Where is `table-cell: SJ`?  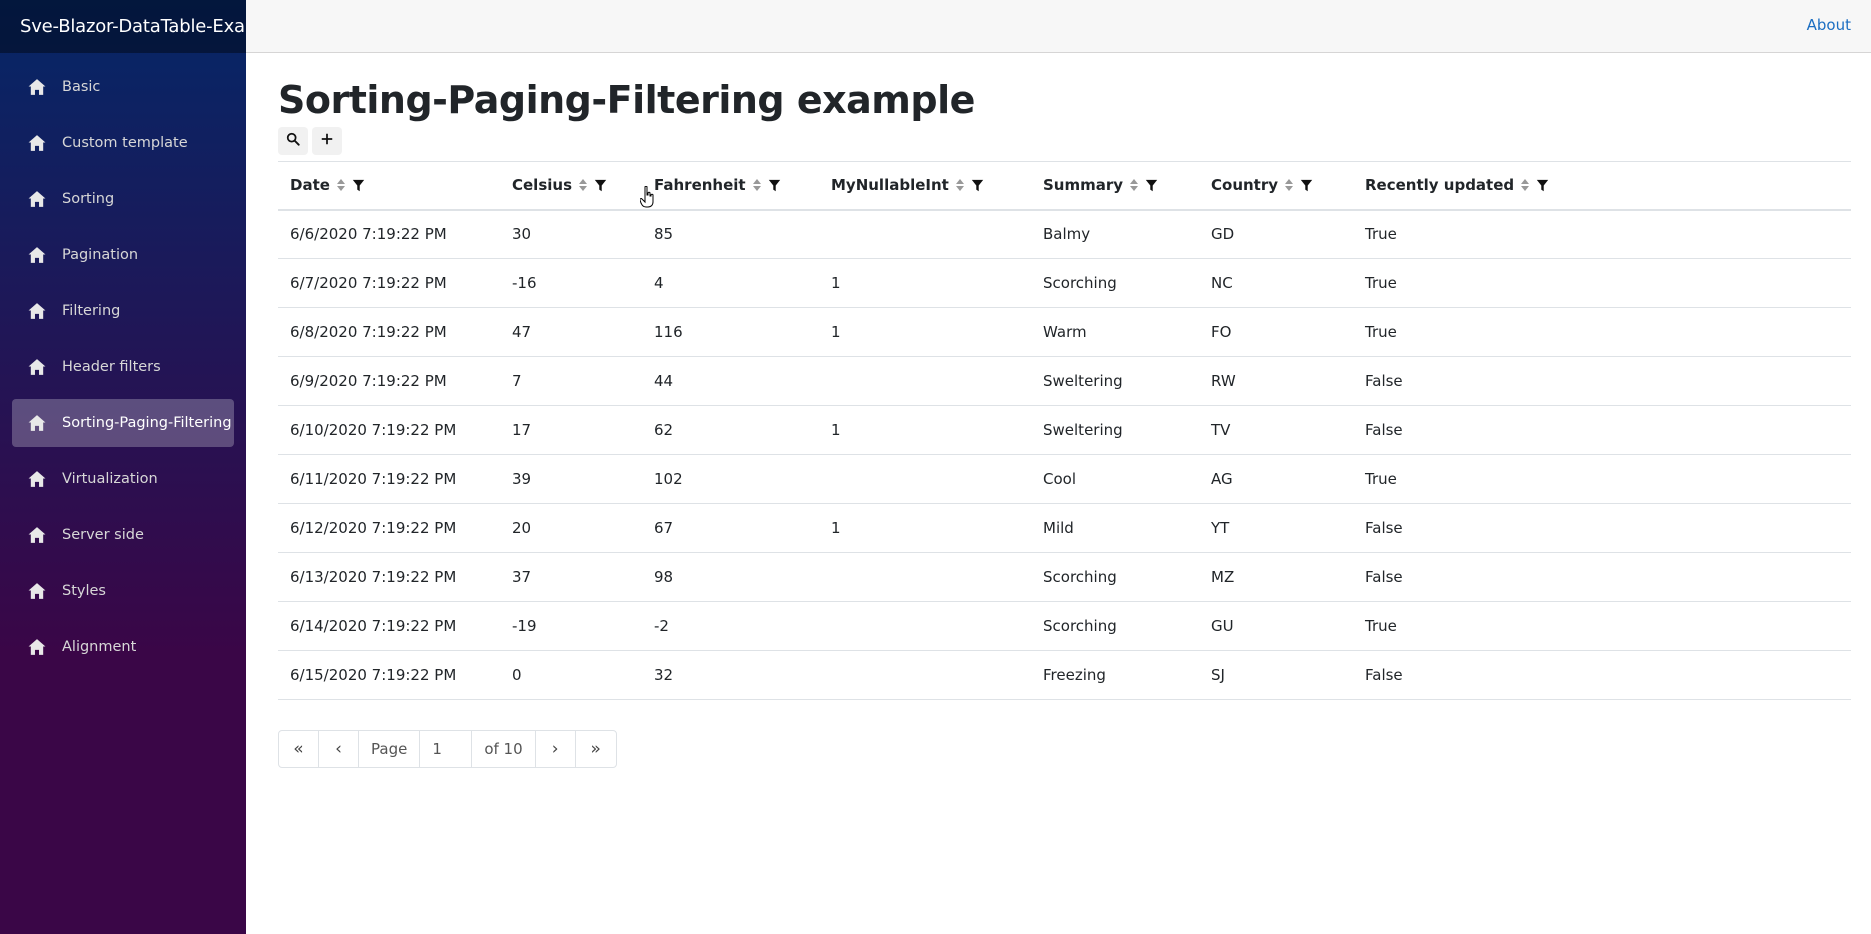
table-cell: SJ is located at coordinates (1276, 675).